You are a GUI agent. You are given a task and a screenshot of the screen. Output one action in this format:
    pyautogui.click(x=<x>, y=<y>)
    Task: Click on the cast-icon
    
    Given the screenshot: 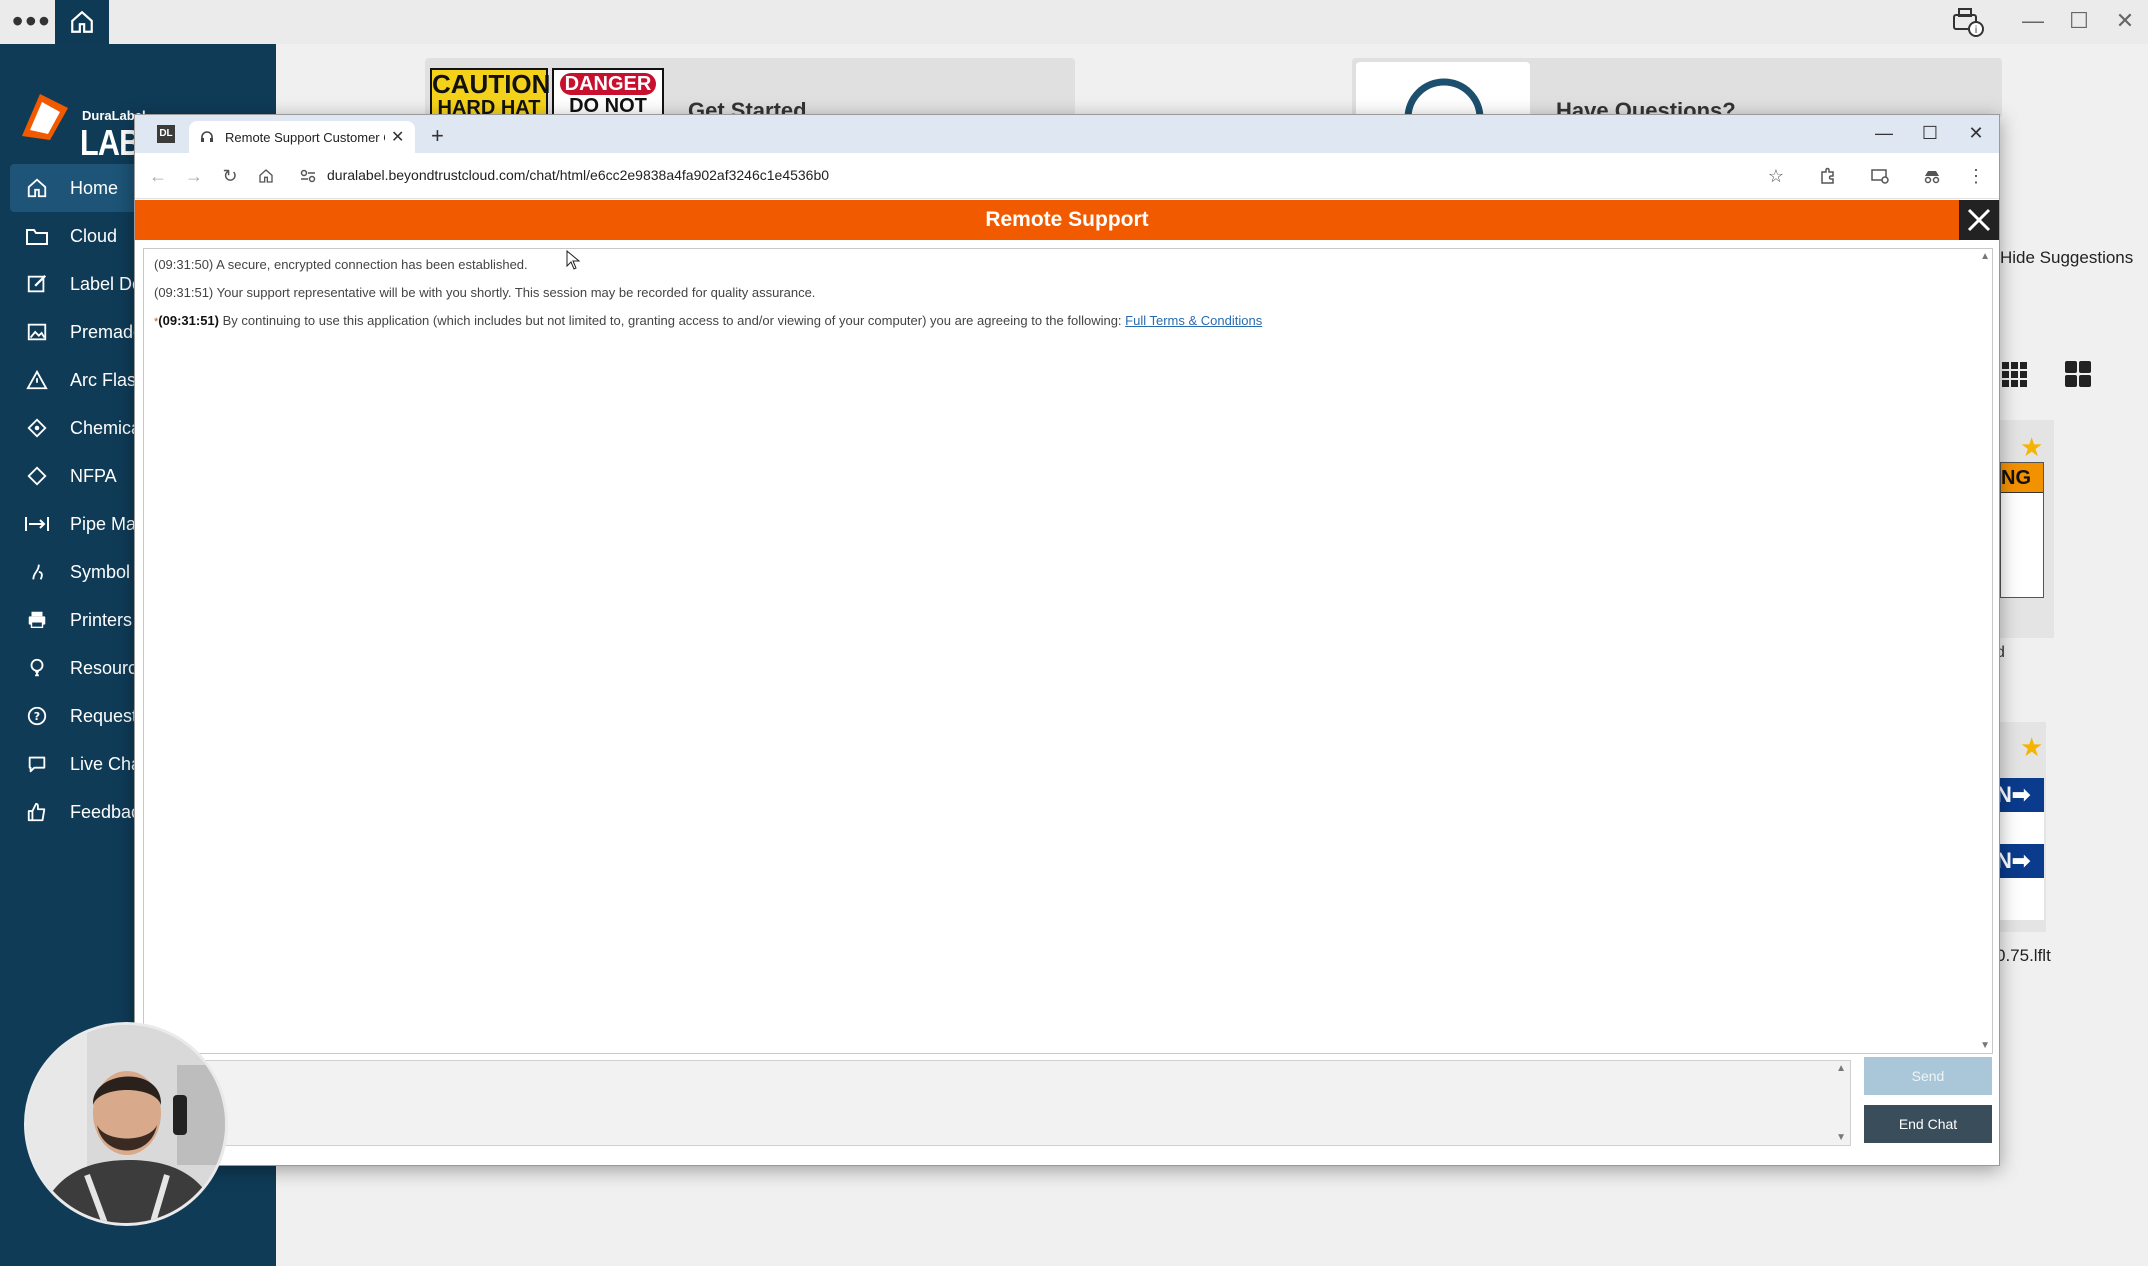 What is the action you would take?
    pyautogui.click(x=1880, y=176)
    